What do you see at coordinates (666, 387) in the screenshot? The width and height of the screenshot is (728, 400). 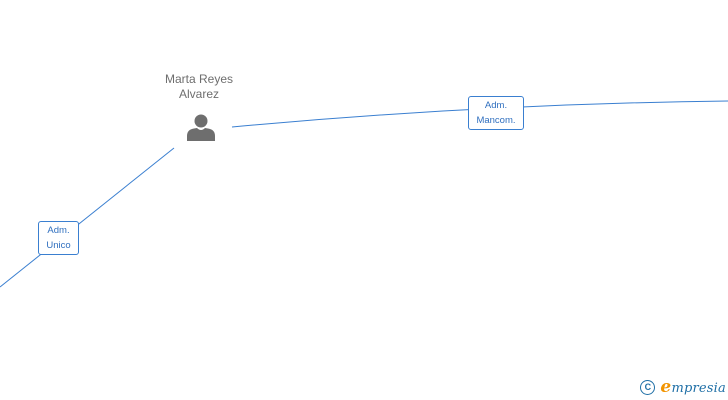 I see `brand-initial: e` at bounding box center [666, 387].